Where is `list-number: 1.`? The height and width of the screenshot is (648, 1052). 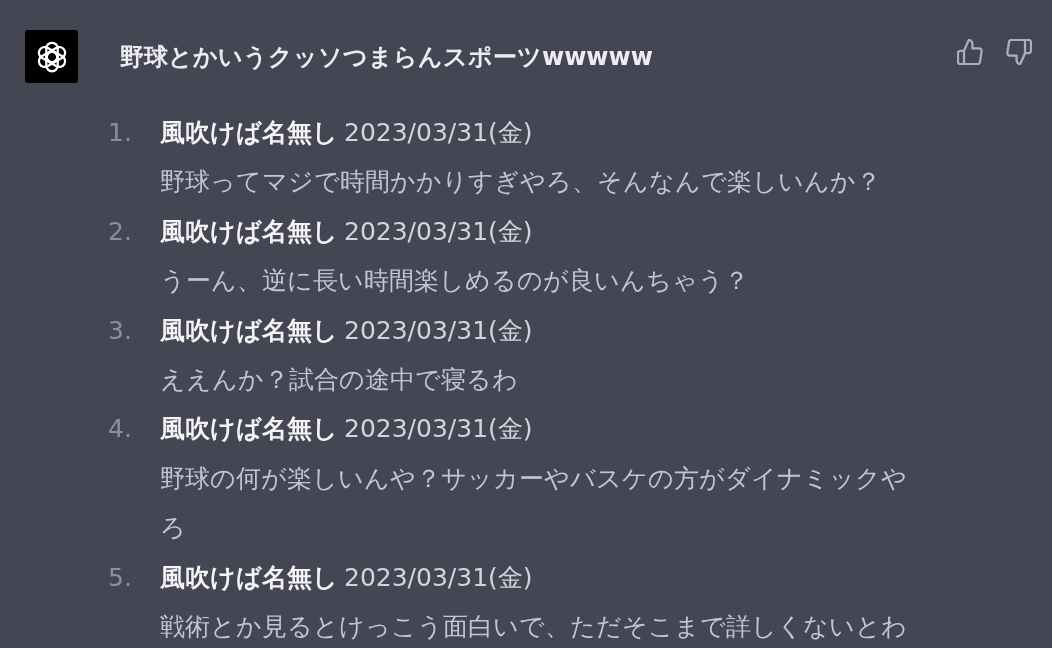 list-number: 1. is located at coordinates (120, 132).